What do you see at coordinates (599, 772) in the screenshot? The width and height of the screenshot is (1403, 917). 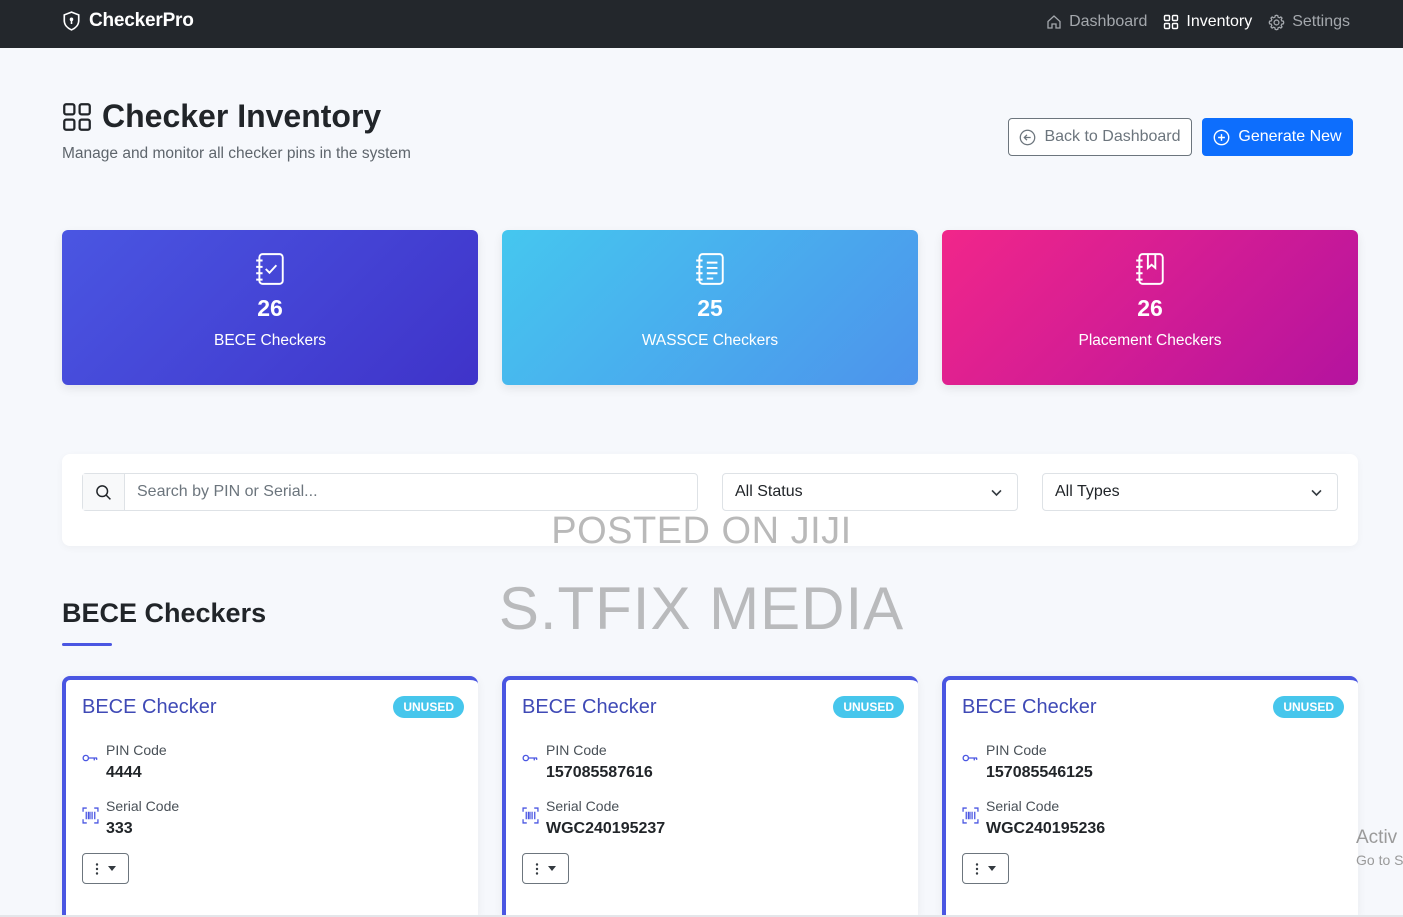 I see `pin-value: 157085587616` at bounding box center [599, 772].